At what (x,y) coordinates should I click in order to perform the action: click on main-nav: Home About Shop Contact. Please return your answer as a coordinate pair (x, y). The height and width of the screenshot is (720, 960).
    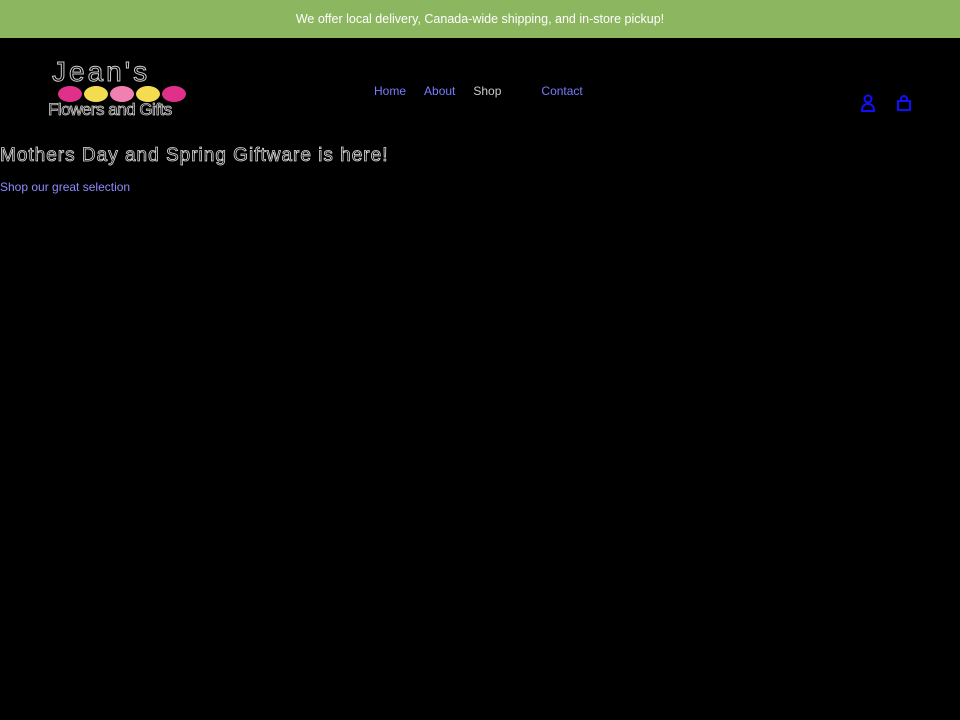
    Looking at the image, I should click on (487, 91).